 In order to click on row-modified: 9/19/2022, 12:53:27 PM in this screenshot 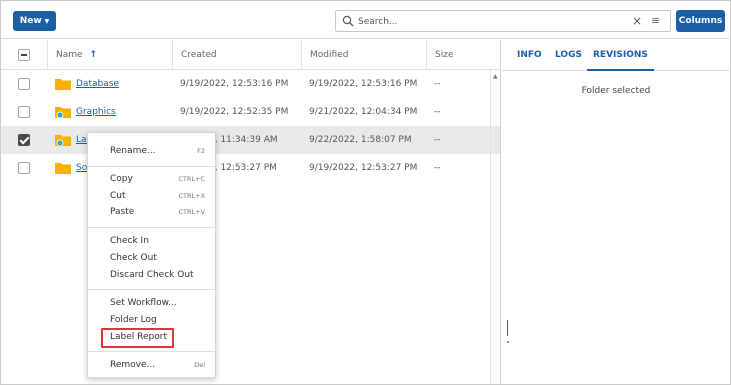, I will do `click(363, 168)`.